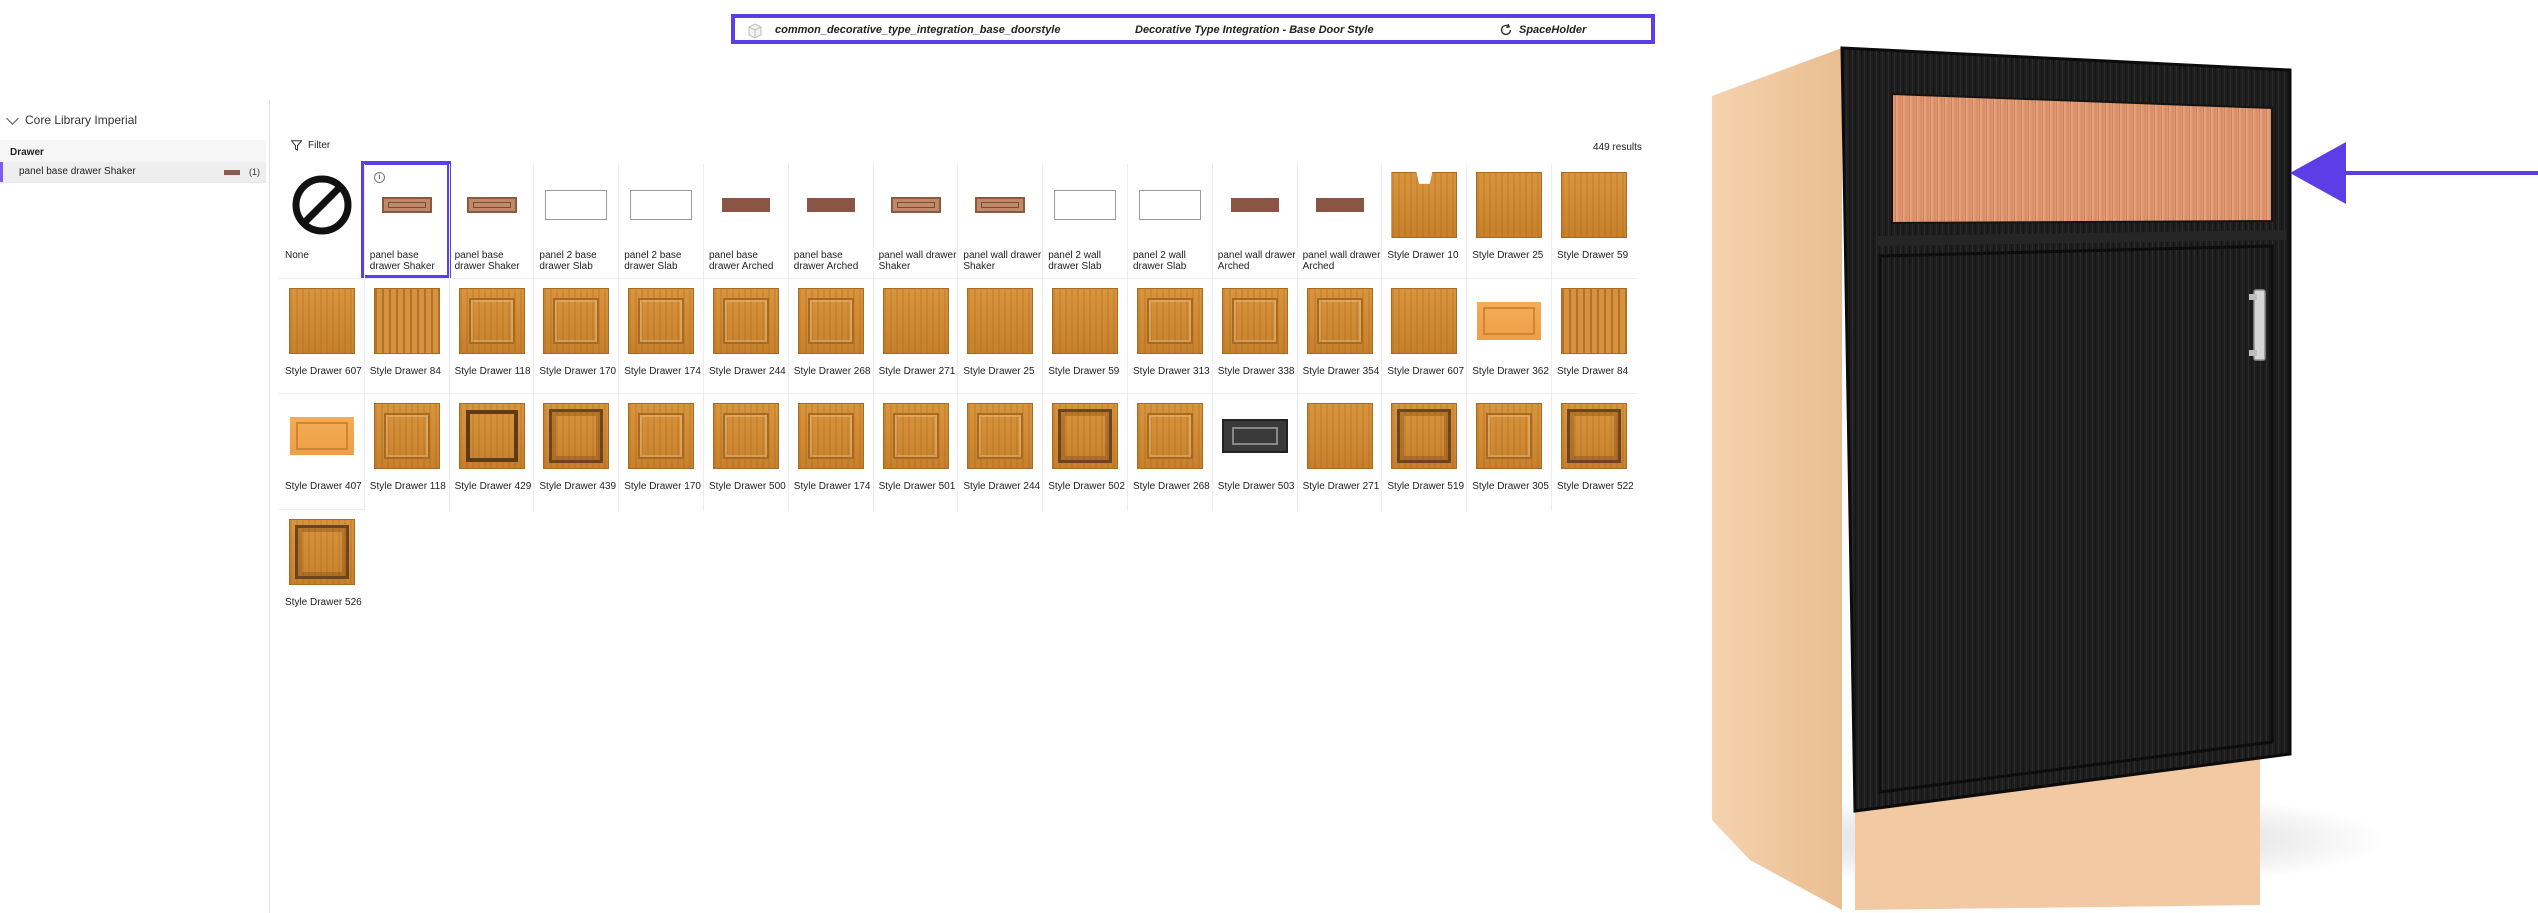  What do you see at coordinates (321, 451) in the screenshot?
I see `style-tile: Style Drawer 407` at bounding box center [321, 451].